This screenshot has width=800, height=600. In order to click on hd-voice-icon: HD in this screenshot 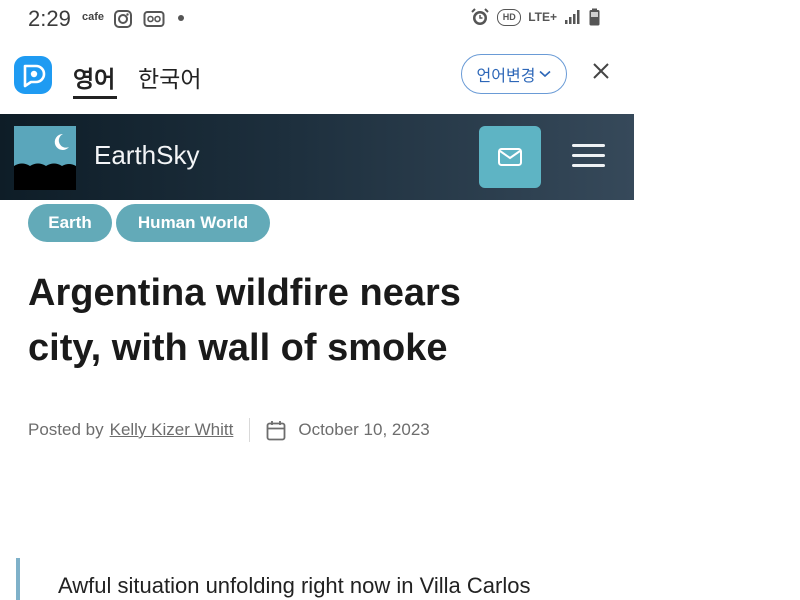, I will do `click(509, 17)`.